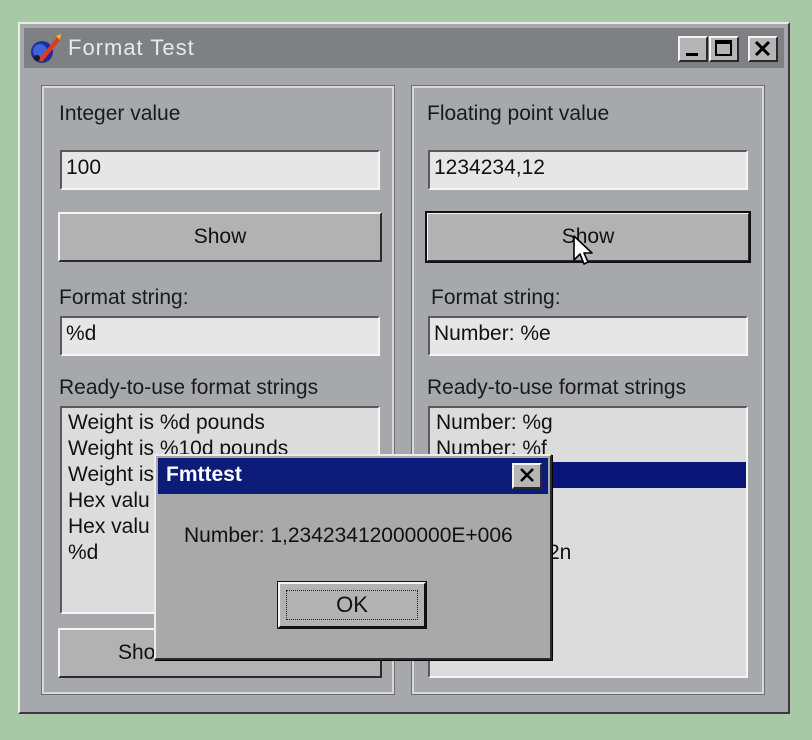 This screenshot has height=740, width=812. I want to click on focus-rect, so click(352, 605).